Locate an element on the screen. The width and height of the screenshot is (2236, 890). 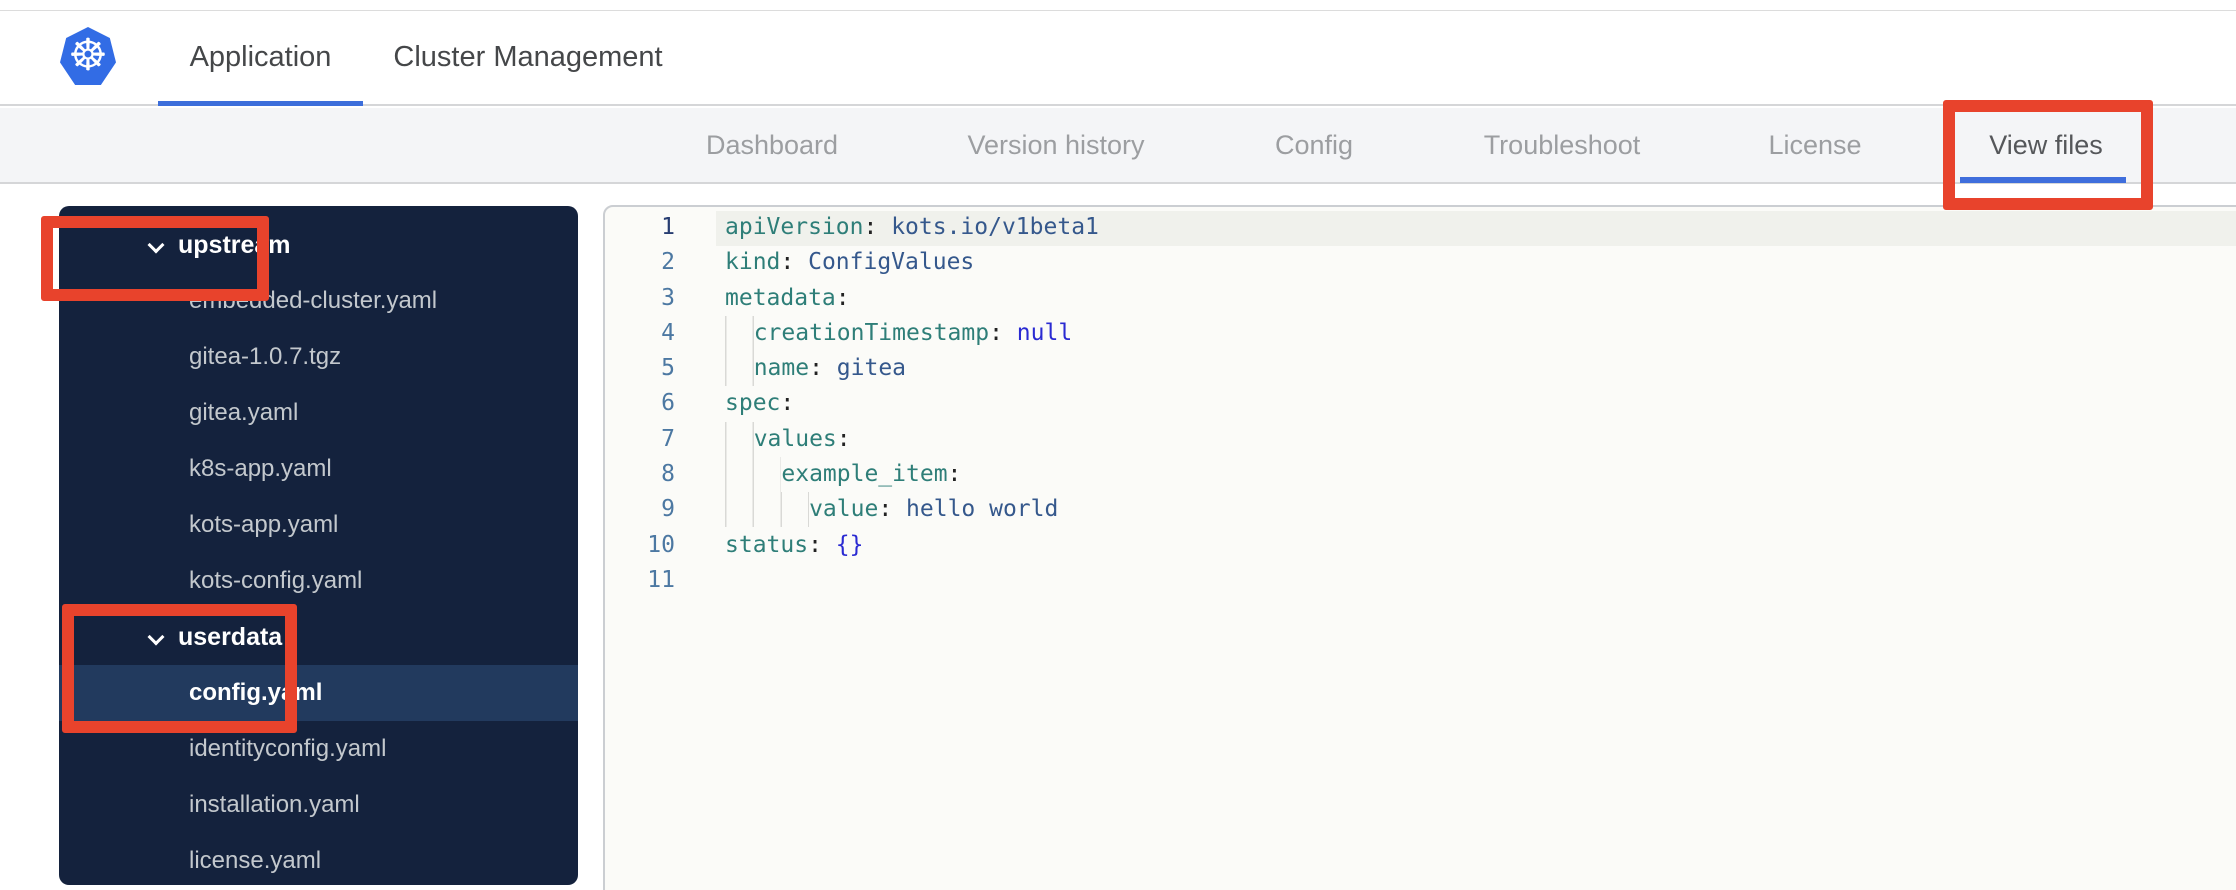
token-value: kots.io/v1beta1 is located at coordinates (995, 227).